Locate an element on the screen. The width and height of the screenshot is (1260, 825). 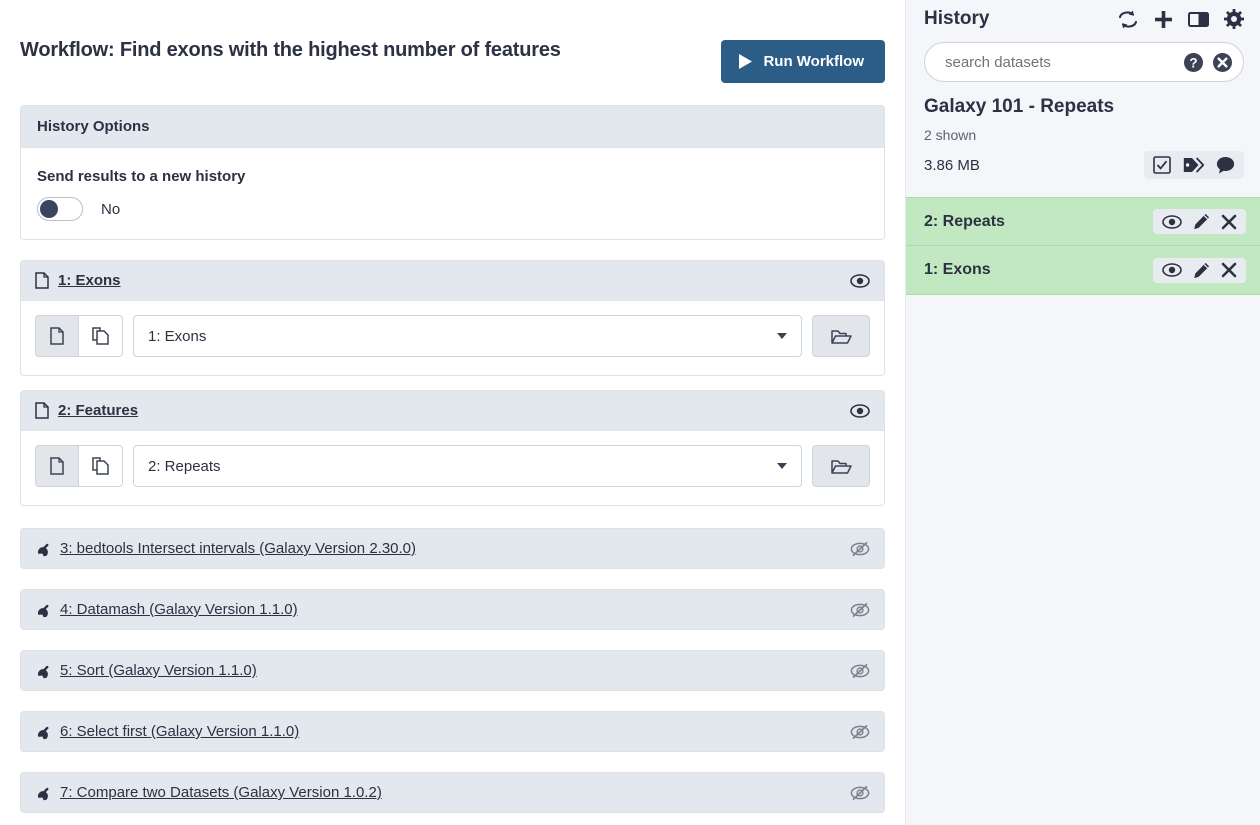
input-step-1: 1: Exons 1: Exons is located at coordinates (452, 318).